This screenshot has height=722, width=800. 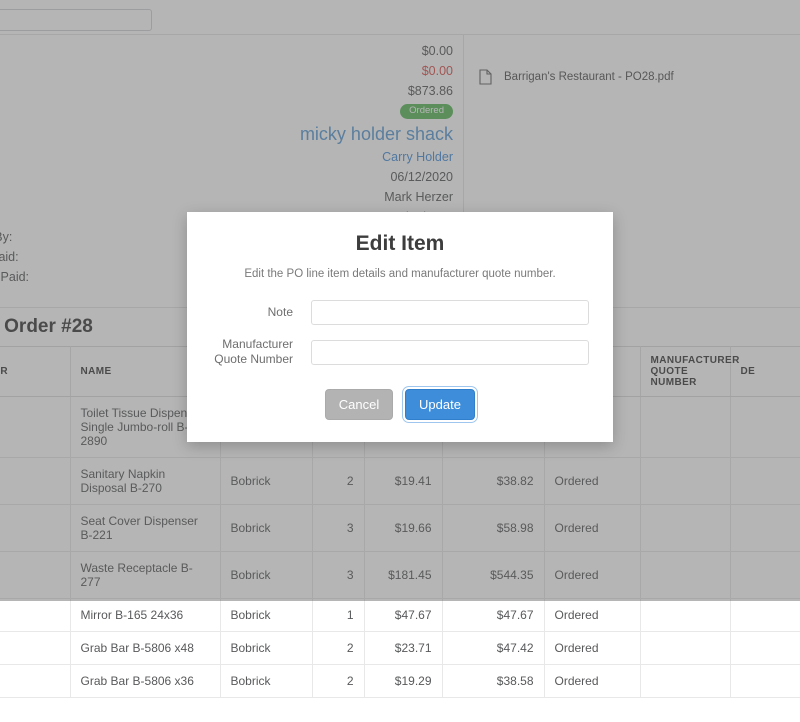 What do you see at coordinates (493, 681) in the screenshot?
I see `cell-extended: $38.58` at bounding box center [493, 681].